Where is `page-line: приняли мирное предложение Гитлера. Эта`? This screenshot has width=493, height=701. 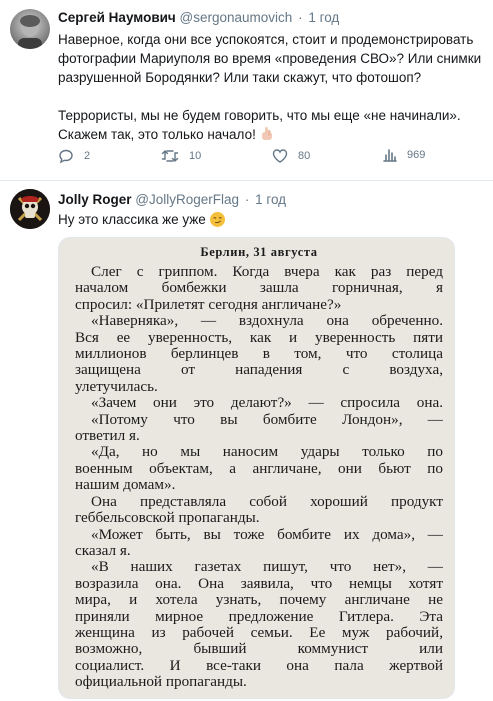
page-line: приняли мирное предложение Гитлера. Эта is located at coordinates (259, 616).